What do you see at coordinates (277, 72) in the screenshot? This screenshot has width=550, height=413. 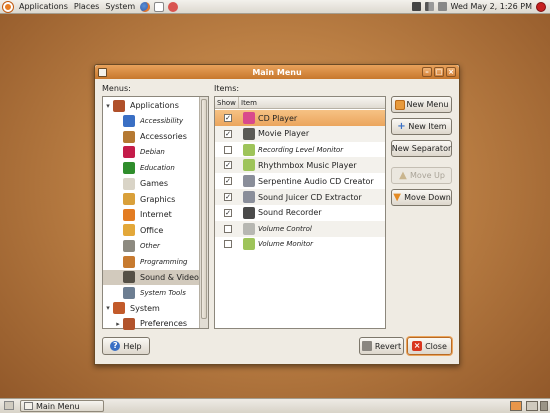 I see `title-bar: Main Menu – □ ×` at bounding box center [277, 72].